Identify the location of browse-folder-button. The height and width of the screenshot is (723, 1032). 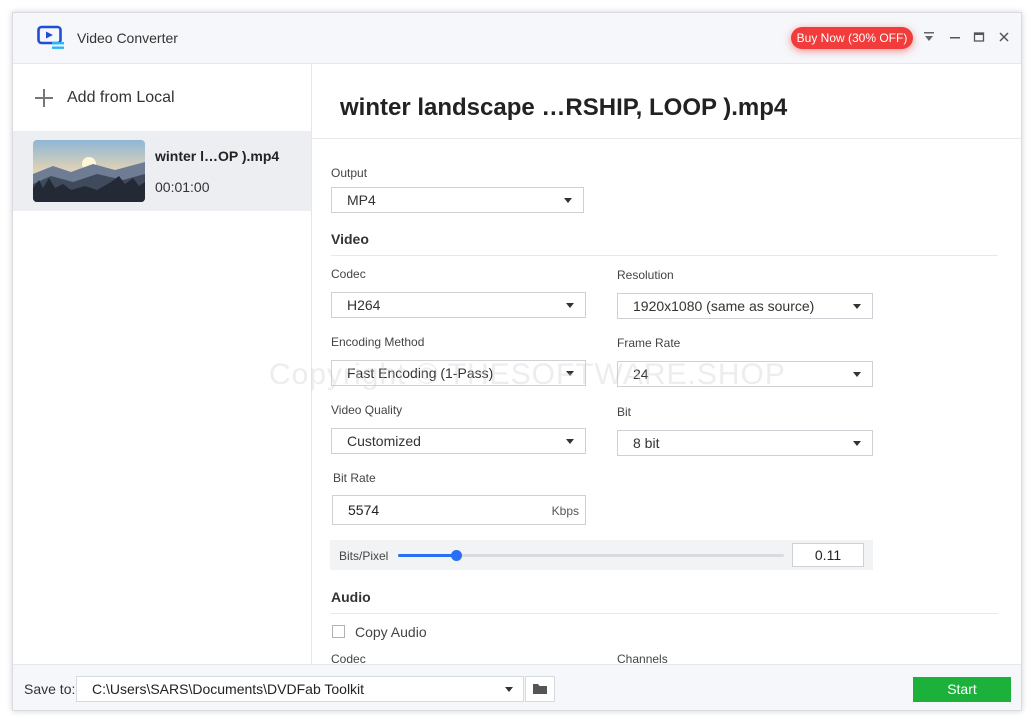
(540, 689).